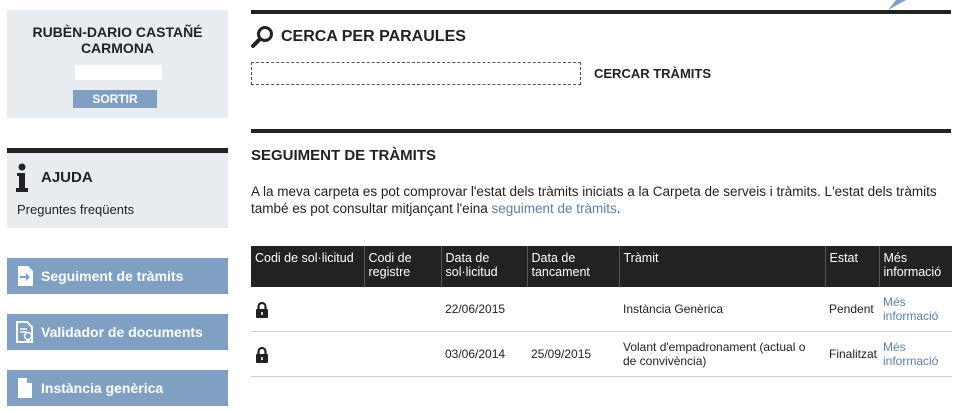  Describe the element at coordinates (601, 12) in the screenshot. I see `top-divider` at that location.